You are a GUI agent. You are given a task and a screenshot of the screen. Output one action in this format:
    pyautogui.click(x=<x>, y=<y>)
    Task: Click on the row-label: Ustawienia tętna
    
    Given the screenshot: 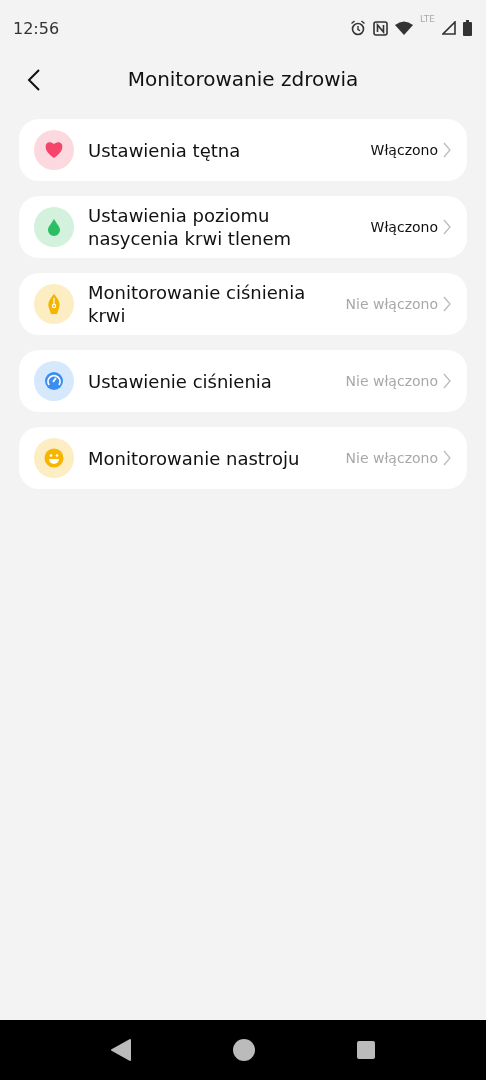 What is the action you would take?
    pyautogui.click(x=165, y=150)
    